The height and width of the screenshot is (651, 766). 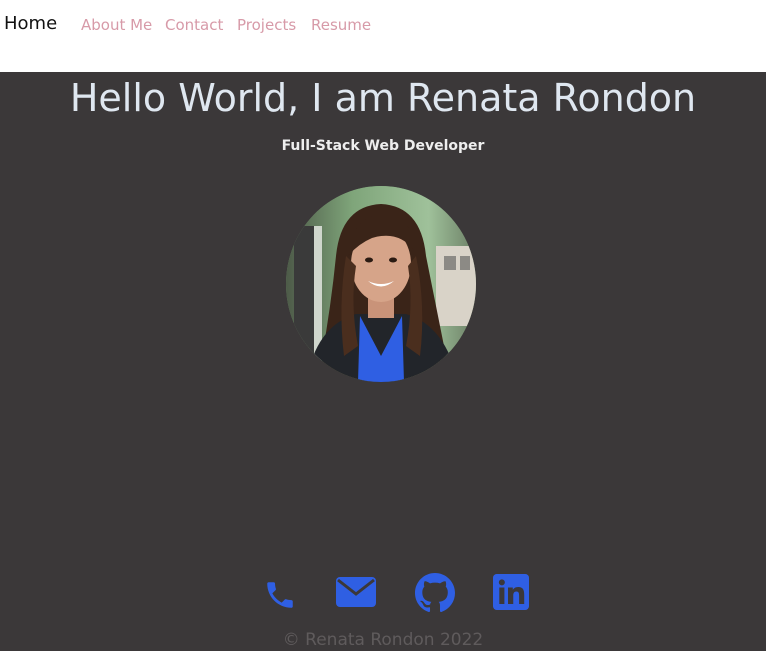 What do you see at coordinates (194, 25) in the screenshot?
I see `nav-link-contact: Contact` at bounding box center [194, 25].